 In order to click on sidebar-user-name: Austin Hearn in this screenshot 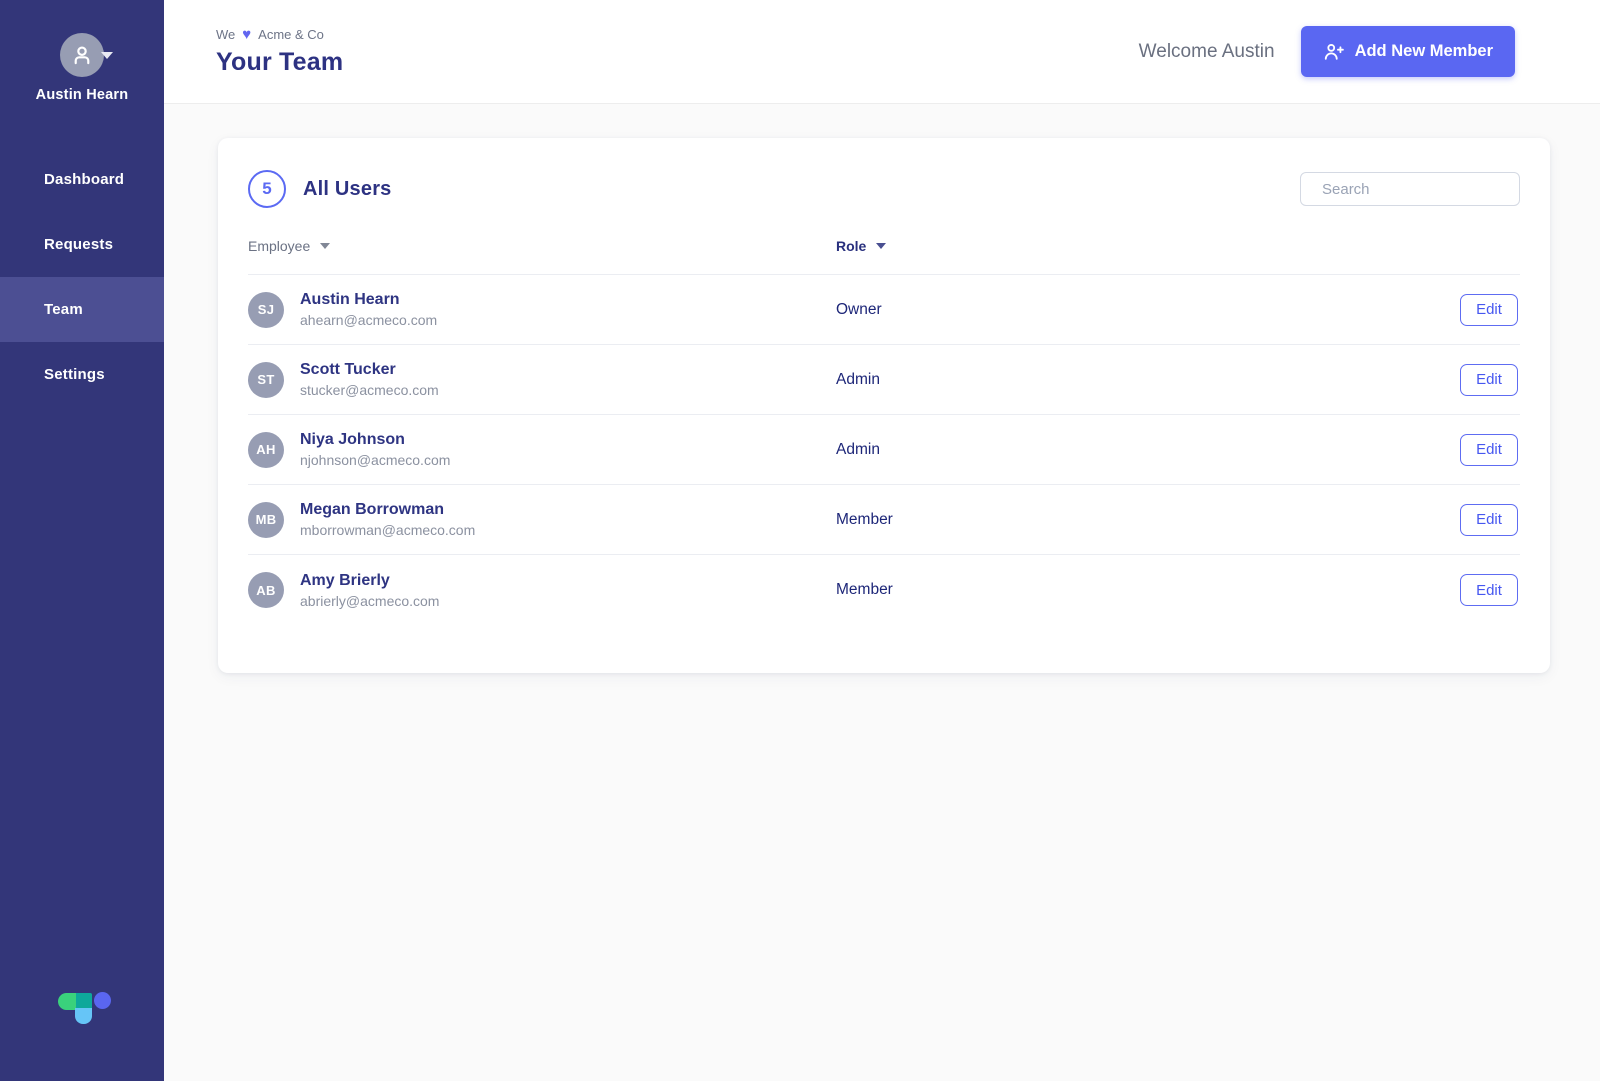, I will do `click(82, 95)`.